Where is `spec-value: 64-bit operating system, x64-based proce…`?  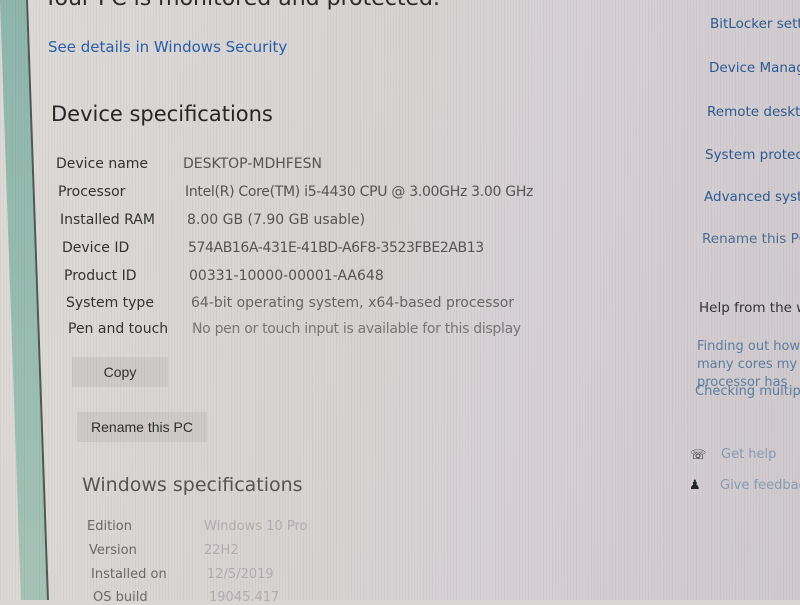 spec-value: 64-bit operating system, x64-based proce… is located at coordinates (353, 303).